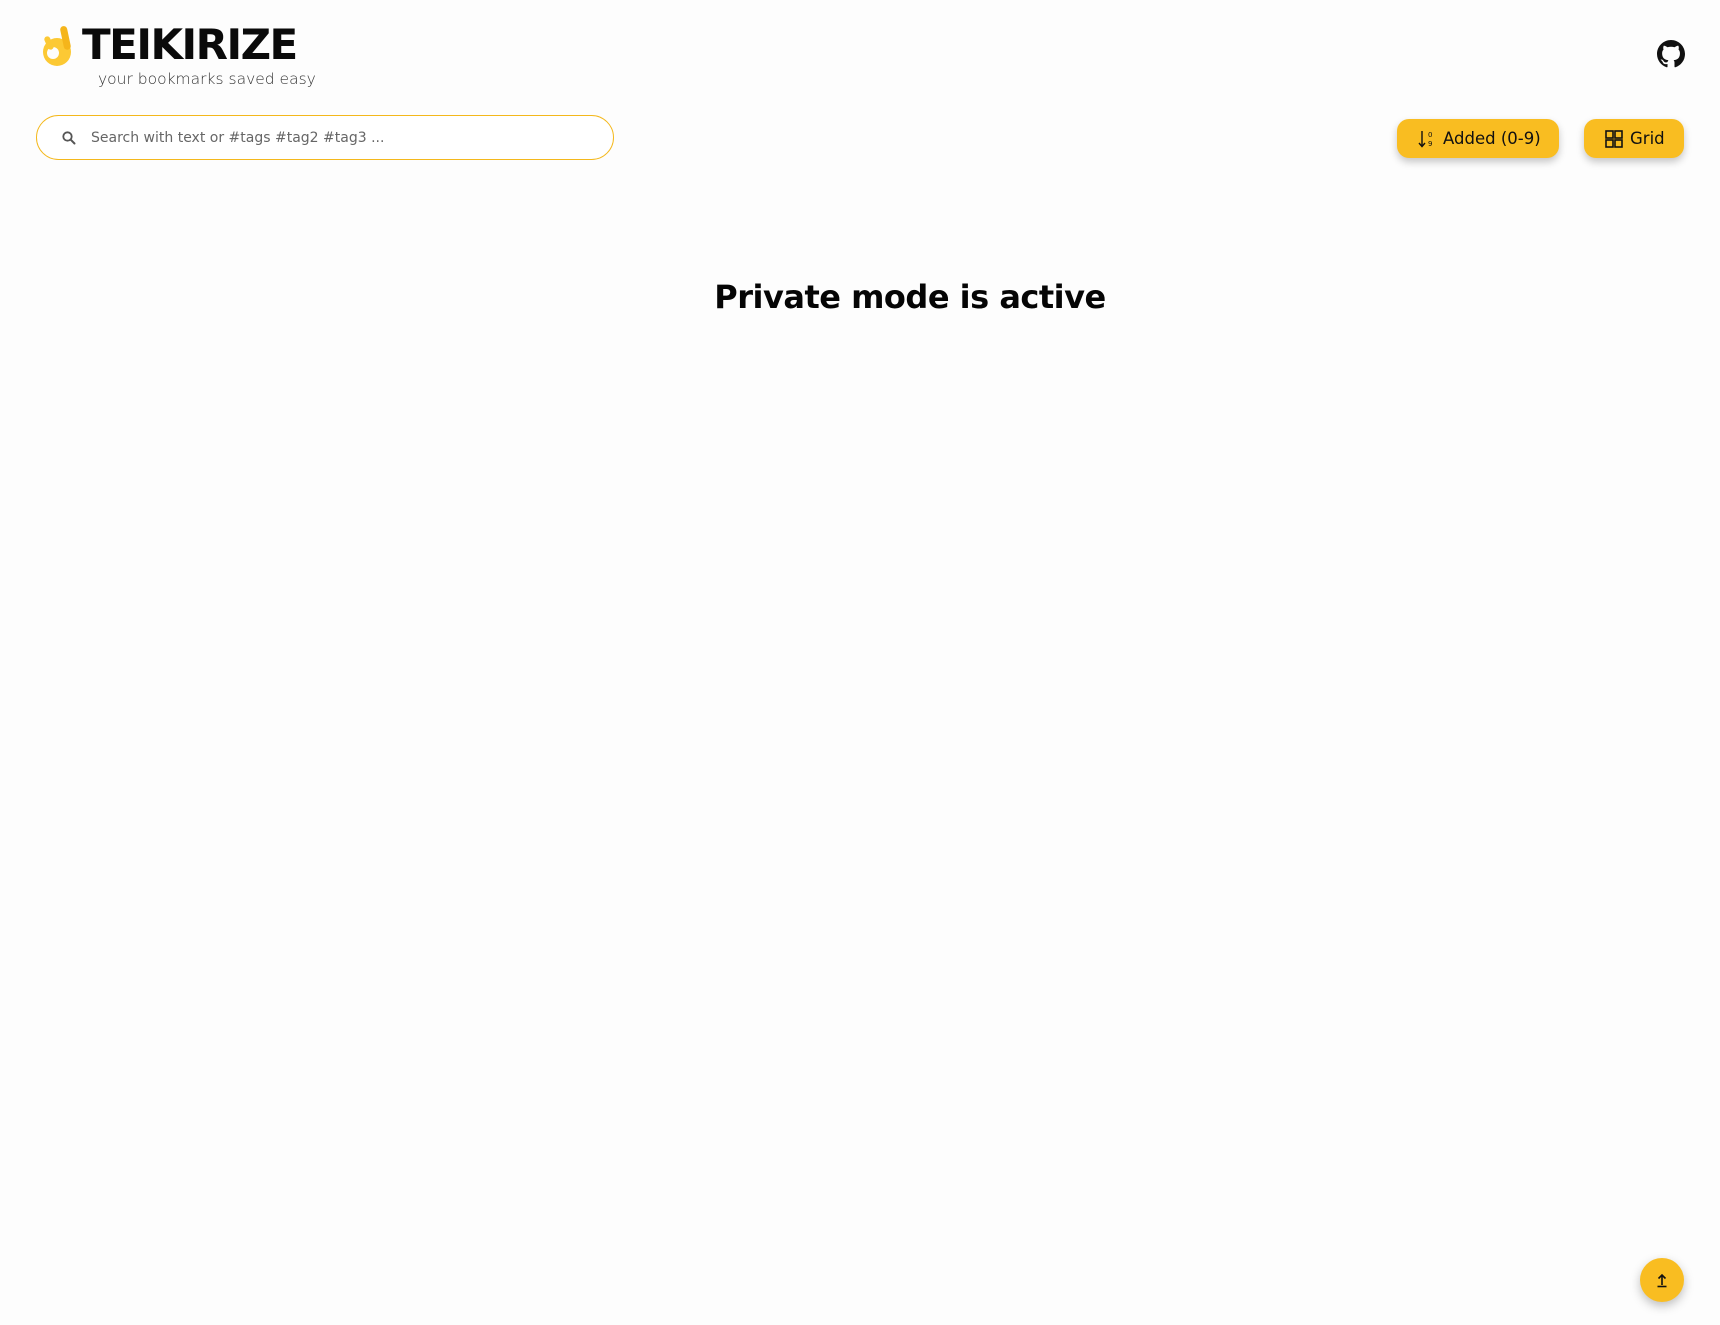 Image resolution: width=1720 pixels, height=1325 pixels. I want to click on scroll-to-top-button, so click(1662, 1280).